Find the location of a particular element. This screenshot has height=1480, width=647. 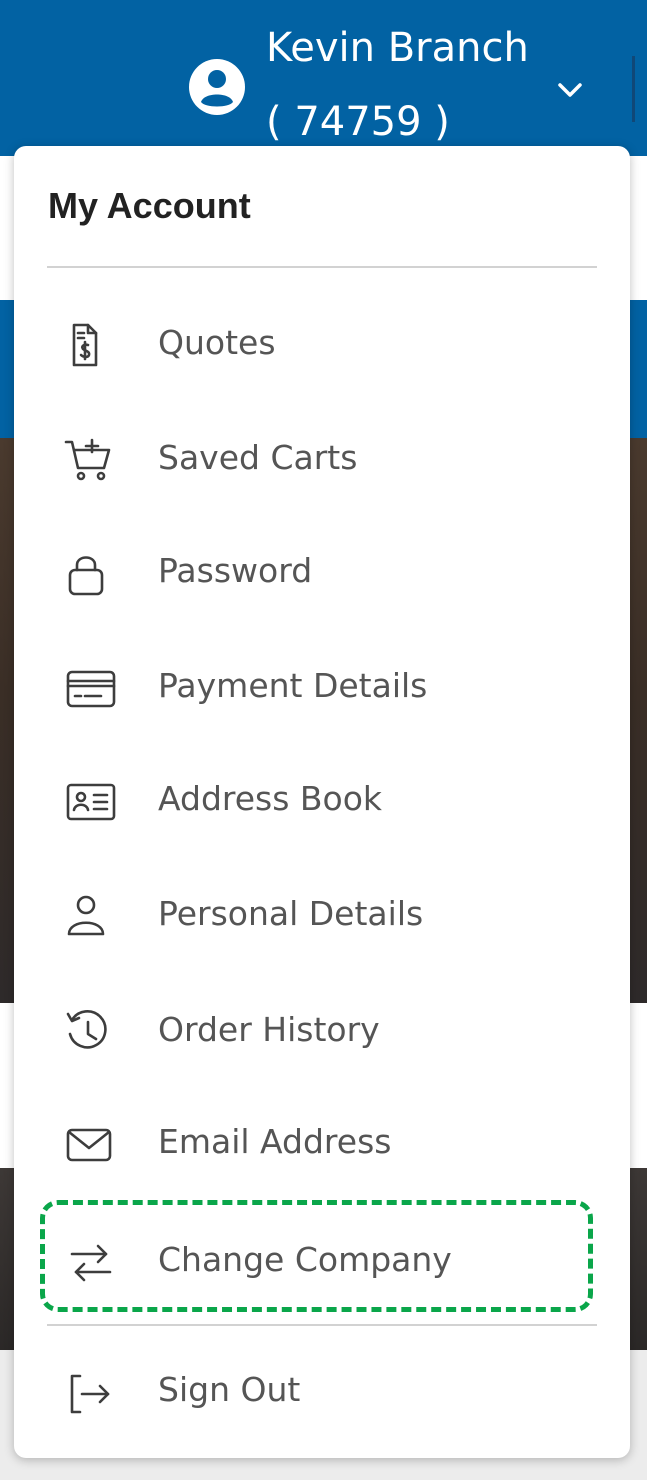

person-icon is located at coordinates (91, 917).